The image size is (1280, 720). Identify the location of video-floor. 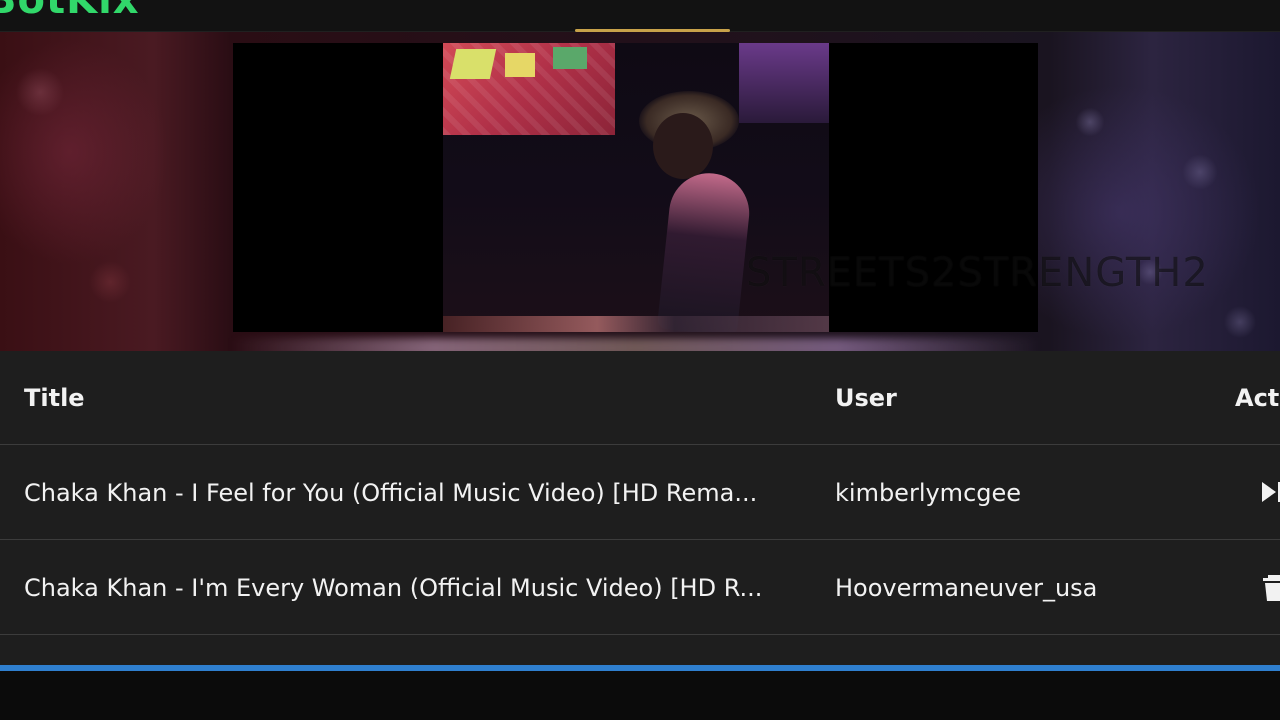
(636, 324).